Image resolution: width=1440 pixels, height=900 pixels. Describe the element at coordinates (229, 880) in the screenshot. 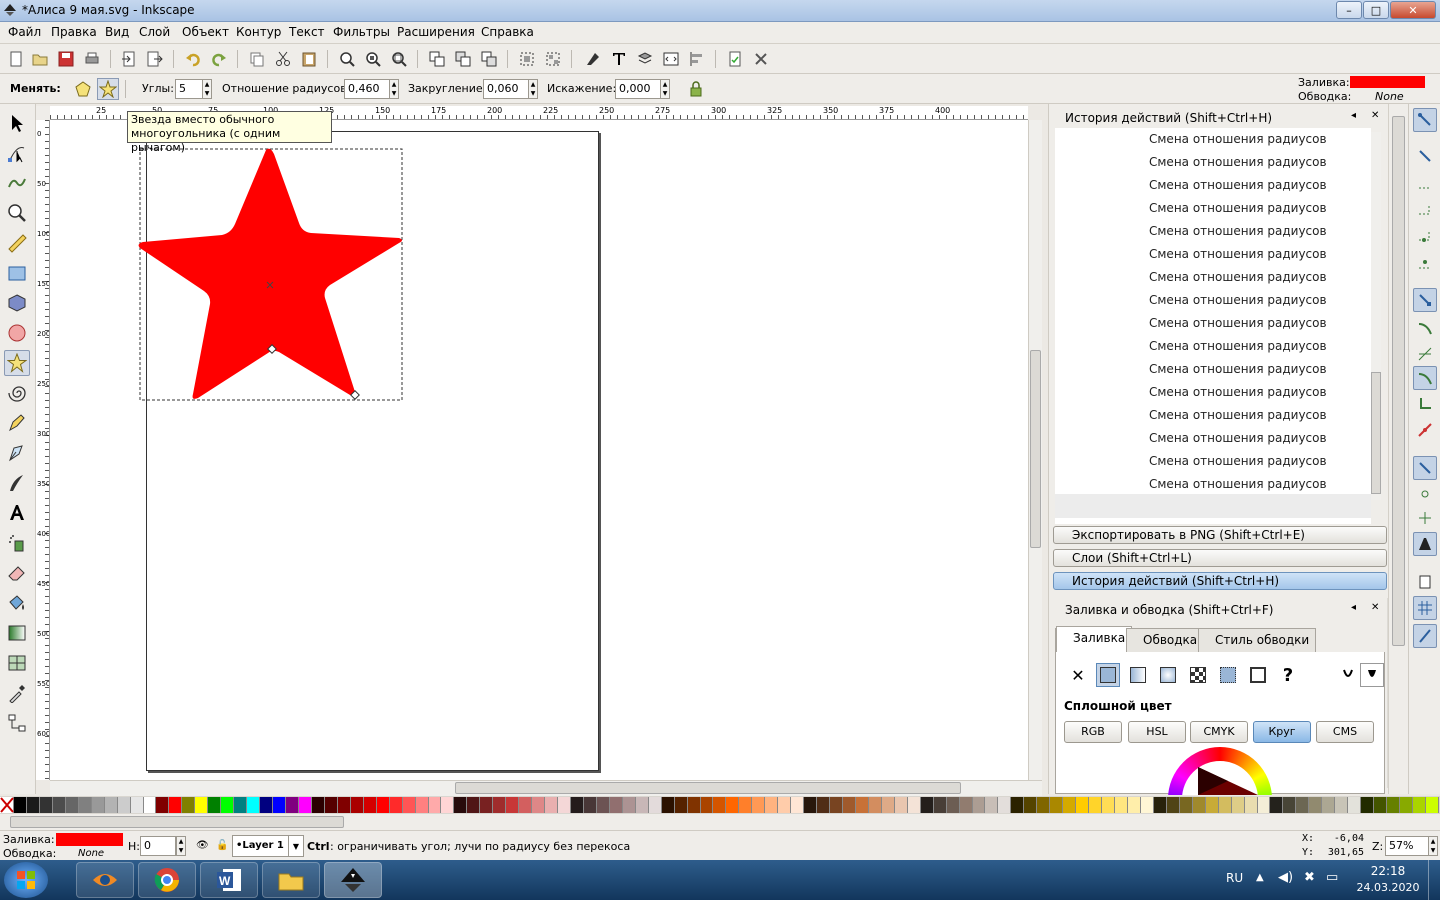

I see `taskbar-word-icon: W` at that location.